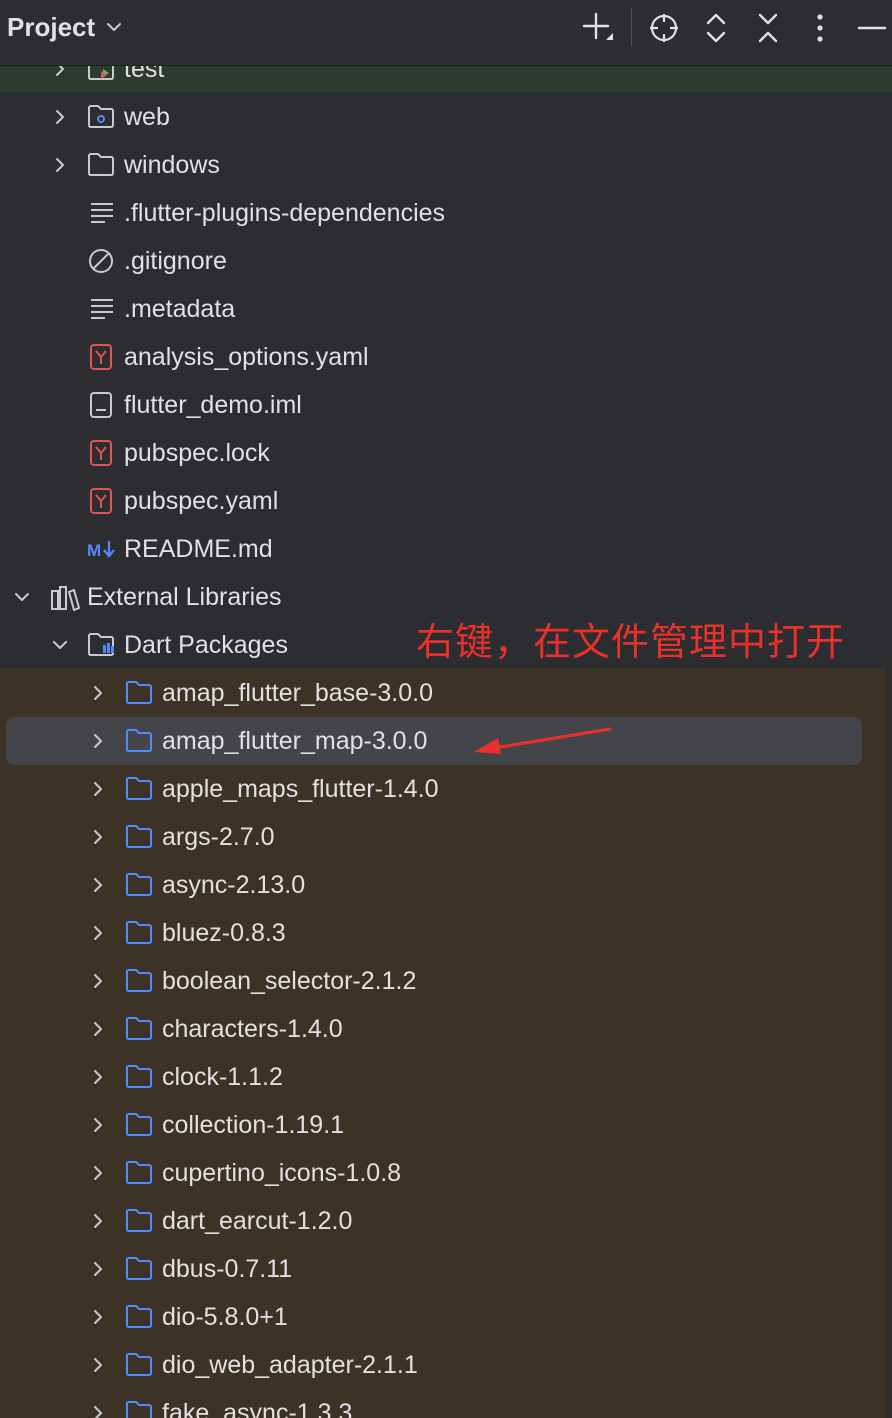  I want to click on tree-item: .flutter-plugins-dependencies, so click(446, 213).